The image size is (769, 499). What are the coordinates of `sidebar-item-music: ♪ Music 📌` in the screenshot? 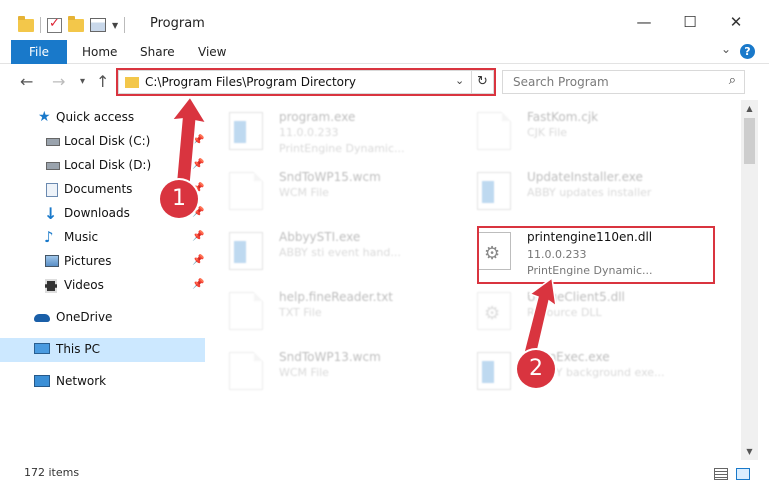 It's located at (102, 238).